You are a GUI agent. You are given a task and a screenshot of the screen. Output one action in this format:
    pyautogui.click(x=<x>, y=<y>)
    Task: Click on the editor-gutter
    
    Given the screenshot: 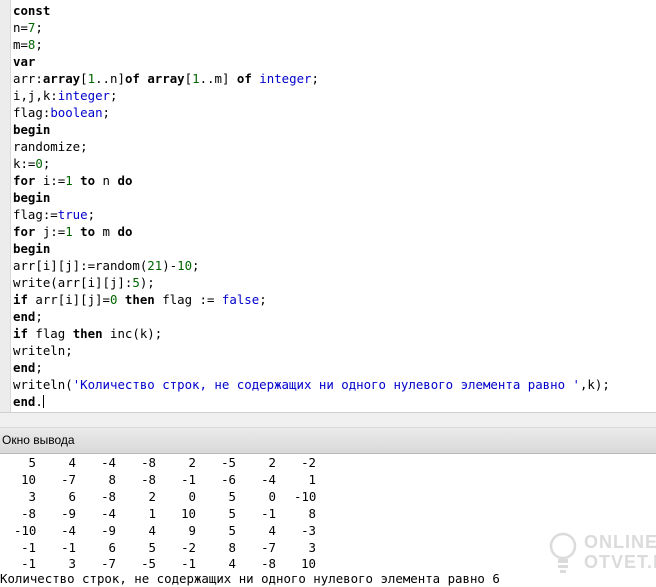 What is the action you would take?
    pyautogui.click(x=5, y=206)
    